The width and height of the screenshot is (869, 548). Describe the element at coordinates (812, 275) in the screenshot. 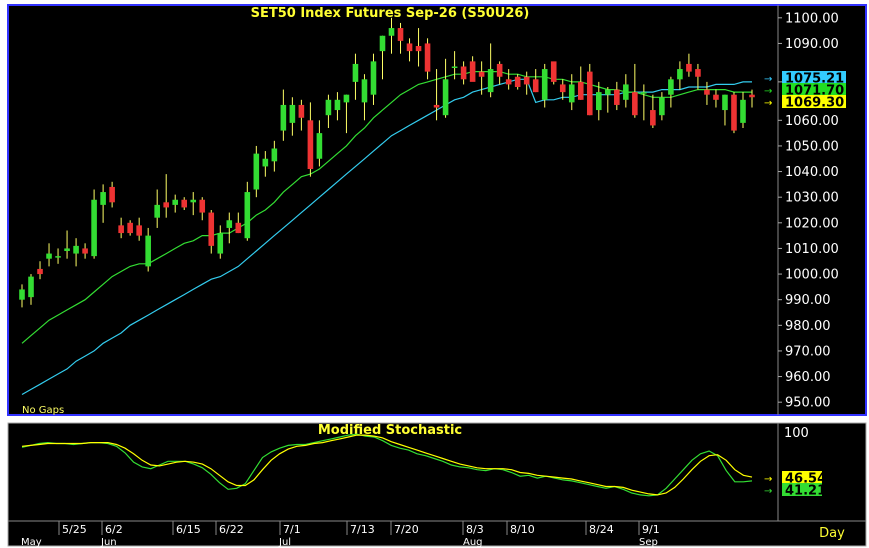

I see `y-tick-label: 1000.00` at that location.